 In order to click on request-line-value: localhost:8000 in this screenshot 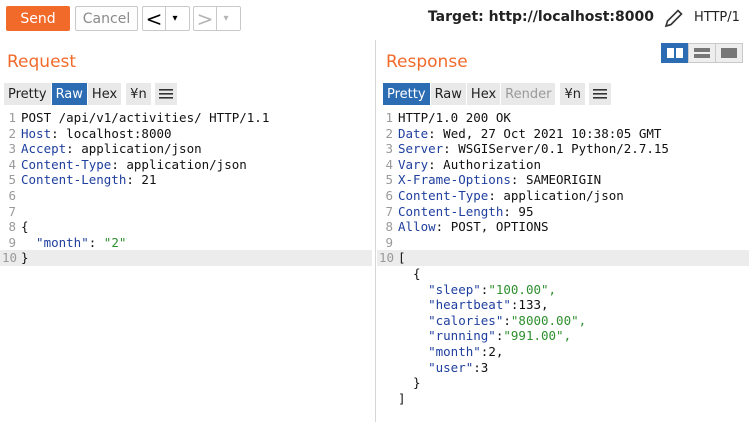, I will do `click(119, 133)`.